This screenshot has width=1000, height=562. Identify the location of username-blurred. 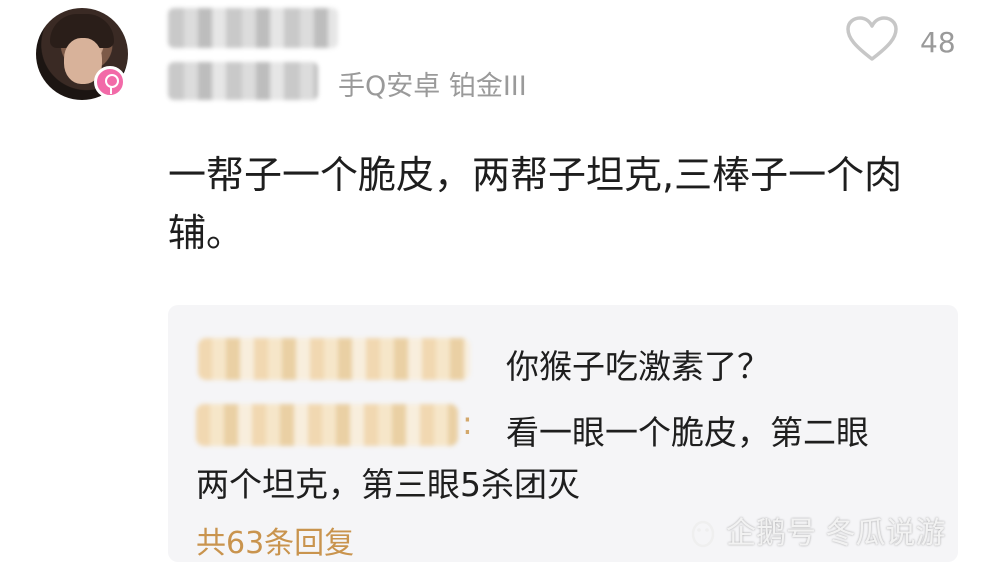
(253, 28).